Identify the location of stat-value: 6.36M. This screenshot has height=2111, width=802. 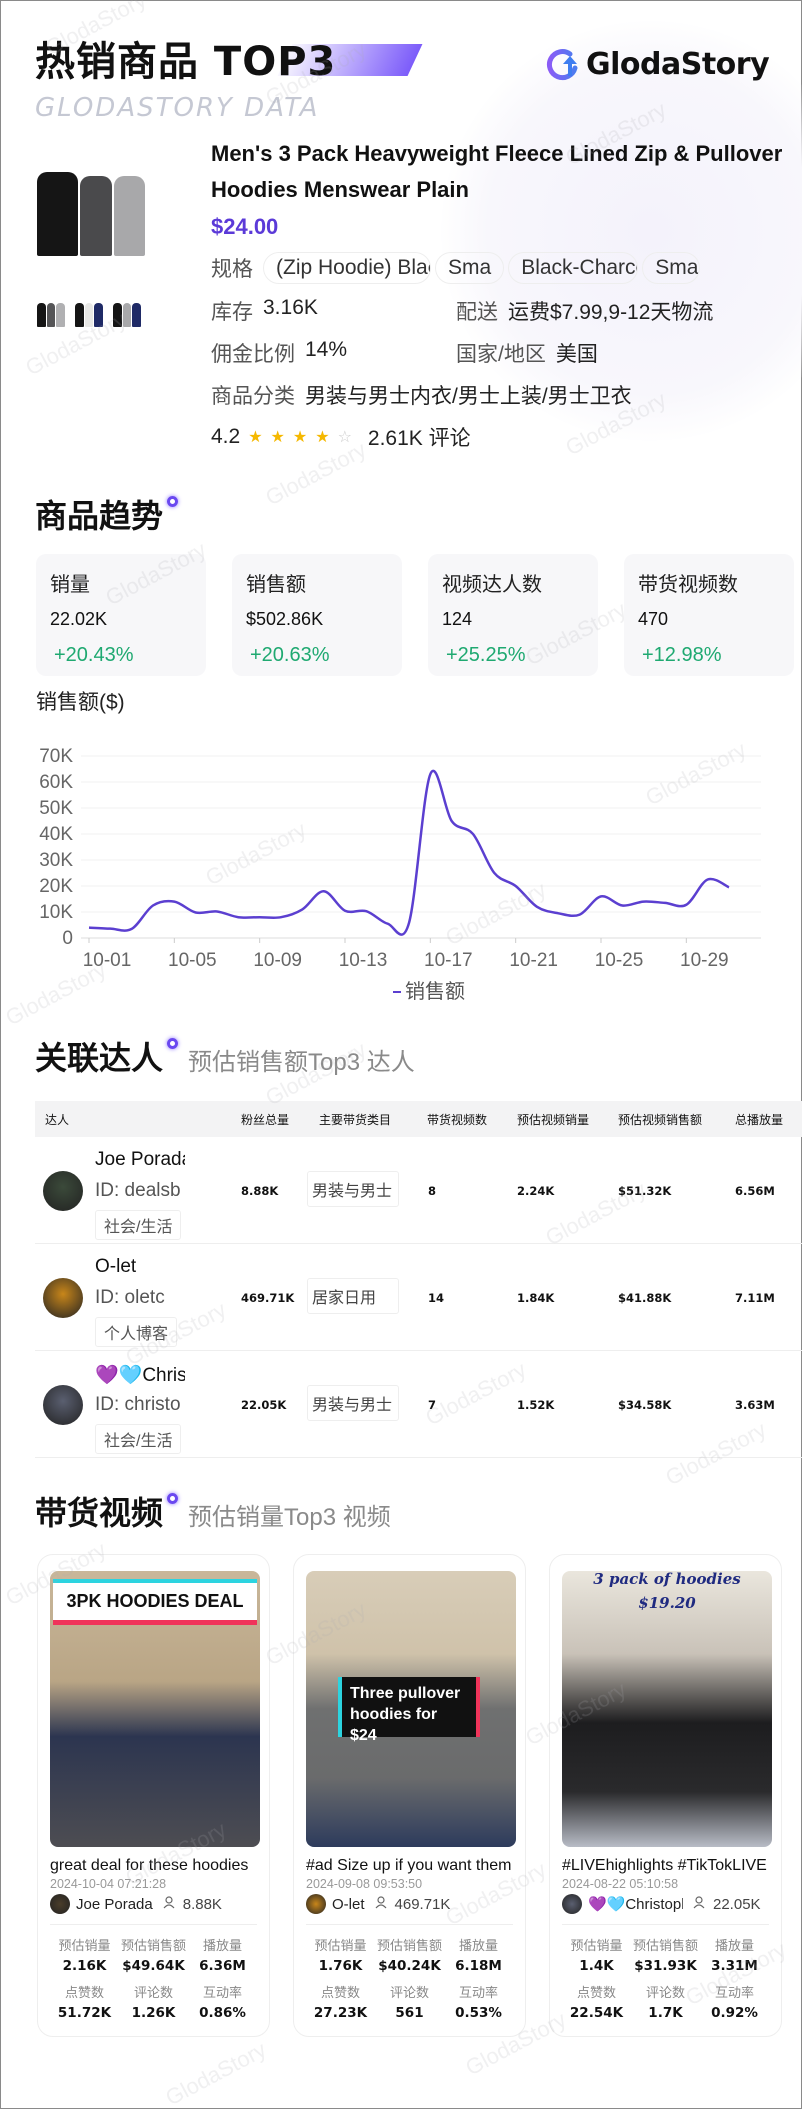
(222, 1966).